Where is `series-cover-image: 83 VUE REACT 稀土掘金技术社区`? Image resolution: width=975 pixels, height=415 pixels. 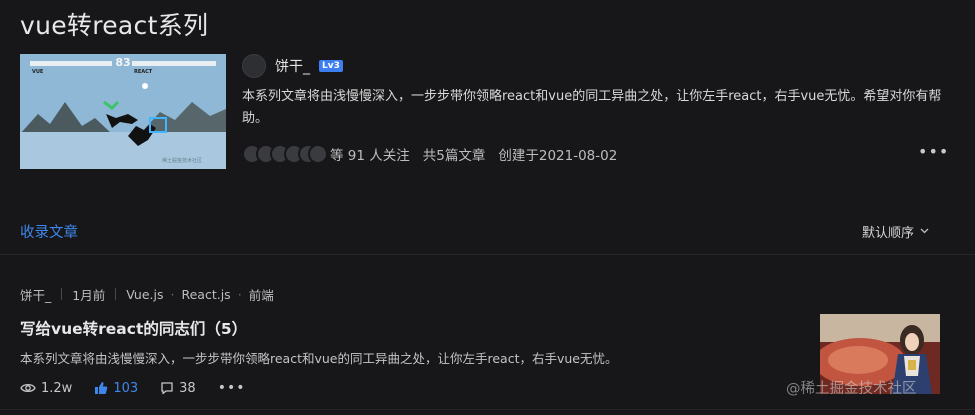
series-cover-image: 83 VUE REACT 稀土掘金技术社区 is located at coordinates (123, 111).